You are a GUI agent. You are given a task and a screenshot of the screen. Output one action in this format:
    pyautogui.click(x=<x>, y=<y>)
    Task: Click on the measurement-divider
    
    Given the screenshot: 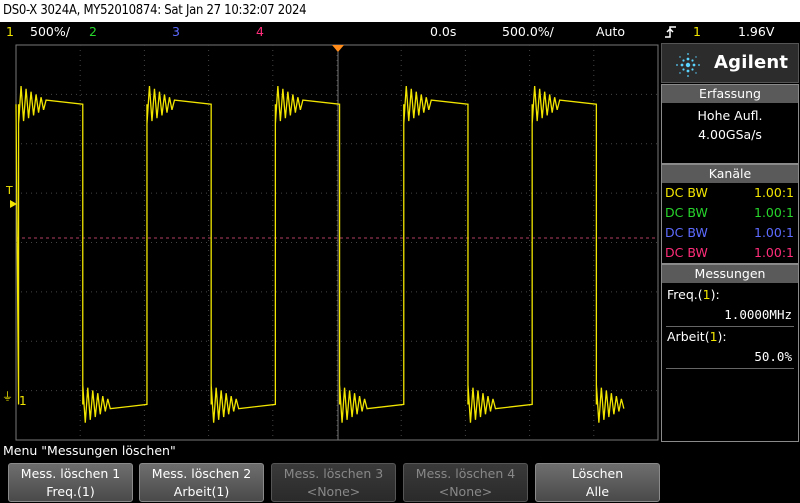 What is the action you would take?
    pyautogui.click(x=730, y=368)
    